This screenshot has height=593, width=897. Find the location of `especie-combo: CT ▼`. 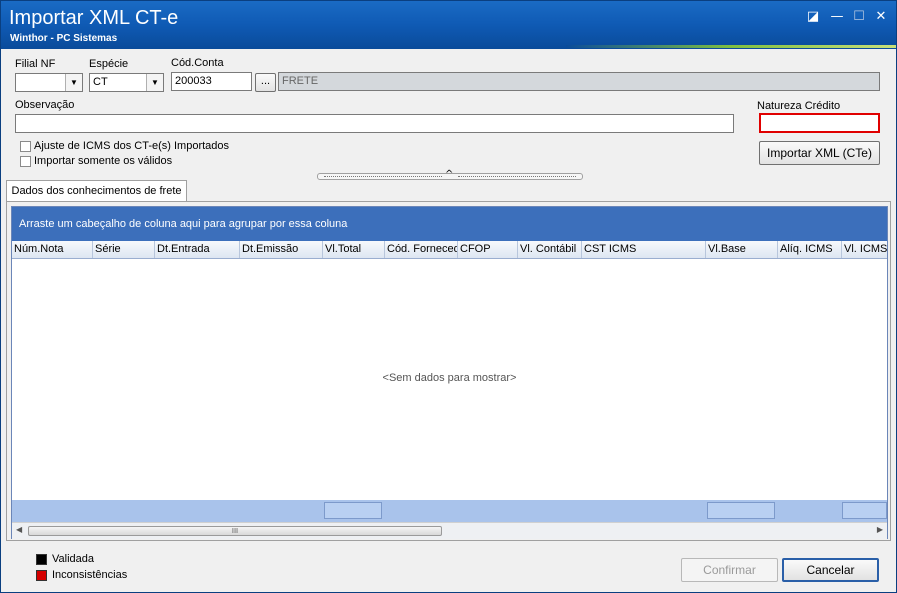

especie-combo: CT ▼ is located at coordinates (126, 82).